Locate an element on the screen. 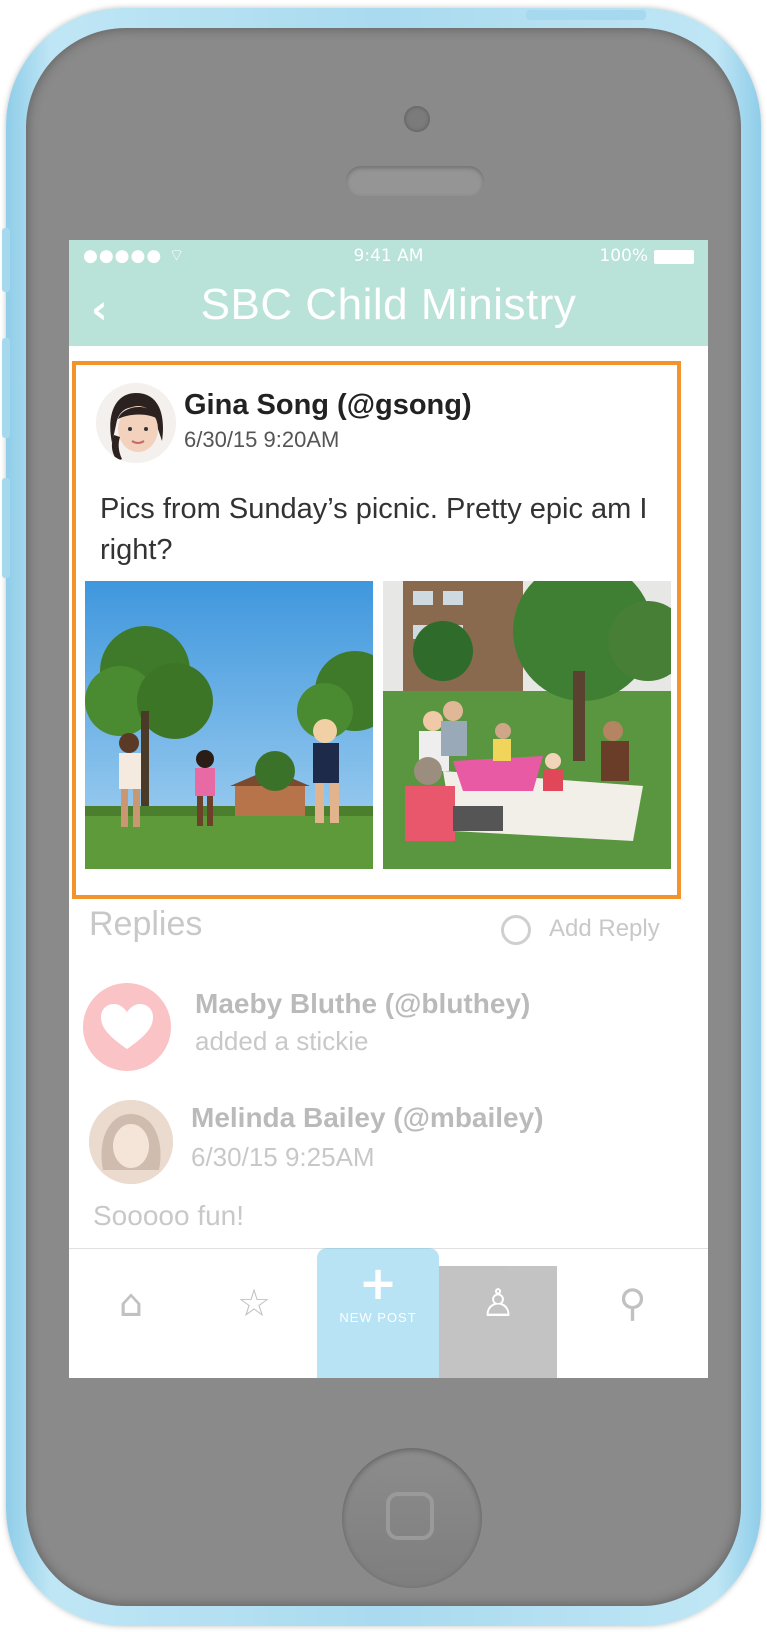 Image resolution: width=767 pixels, height=1632 pixels. stickie-heart-icon is located at coordinates (127, 1027).